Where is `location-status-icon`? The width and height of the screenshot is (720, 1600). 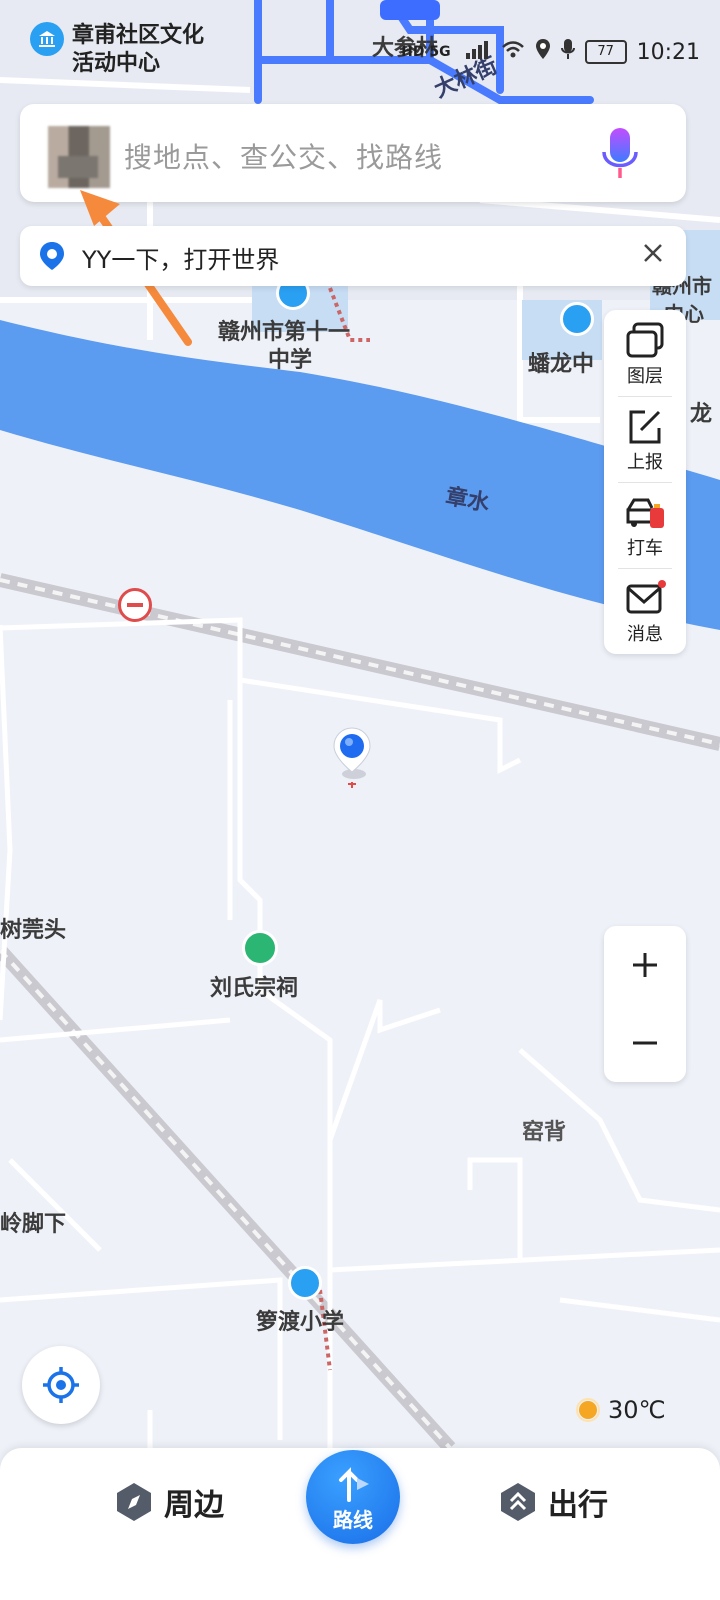 location-status-icon is located at coordinates (543, 52).